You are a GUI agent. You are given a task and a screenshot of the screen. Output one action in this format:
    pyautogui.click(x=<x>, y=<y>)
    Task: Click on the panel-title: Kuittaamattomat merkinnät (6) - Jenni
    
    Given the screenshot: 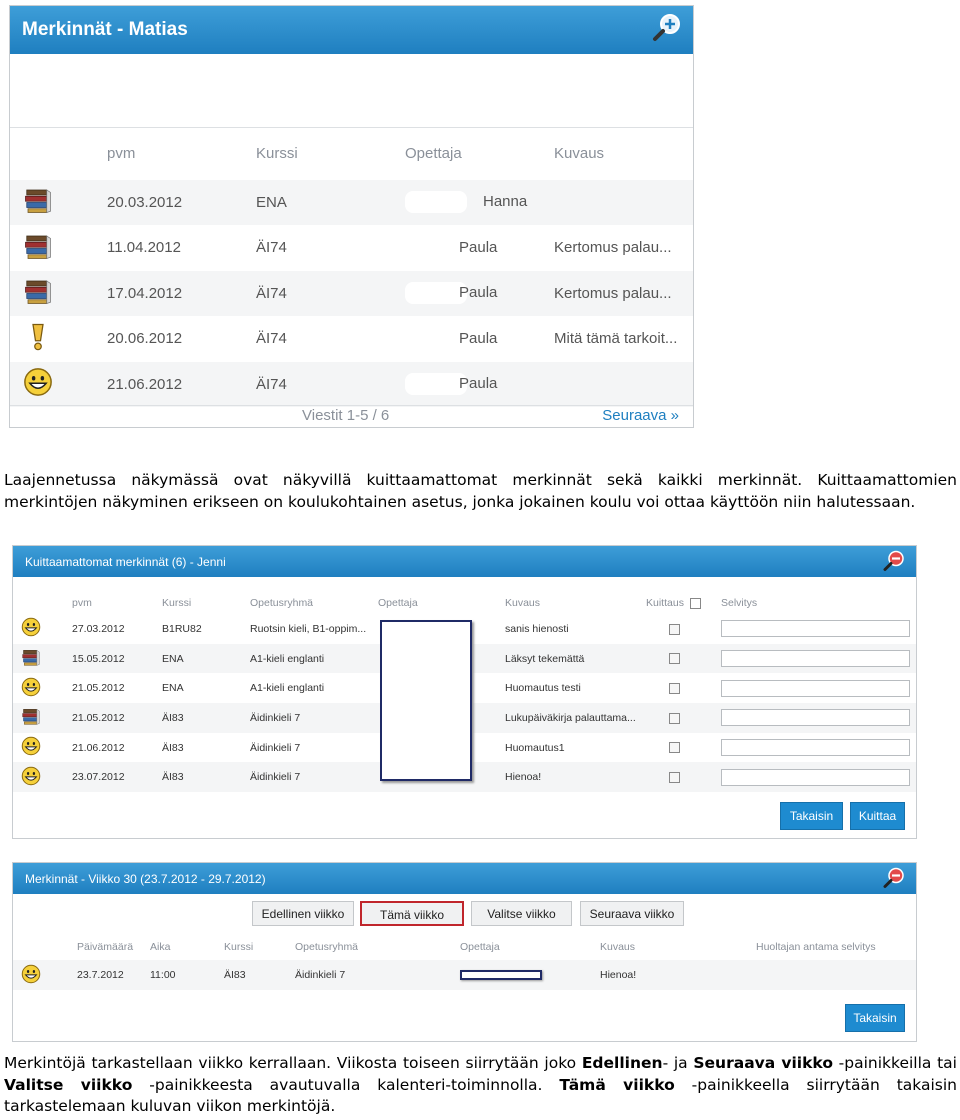 What is the action you would take?
    pyautogui.click(x=125, y=561)
    